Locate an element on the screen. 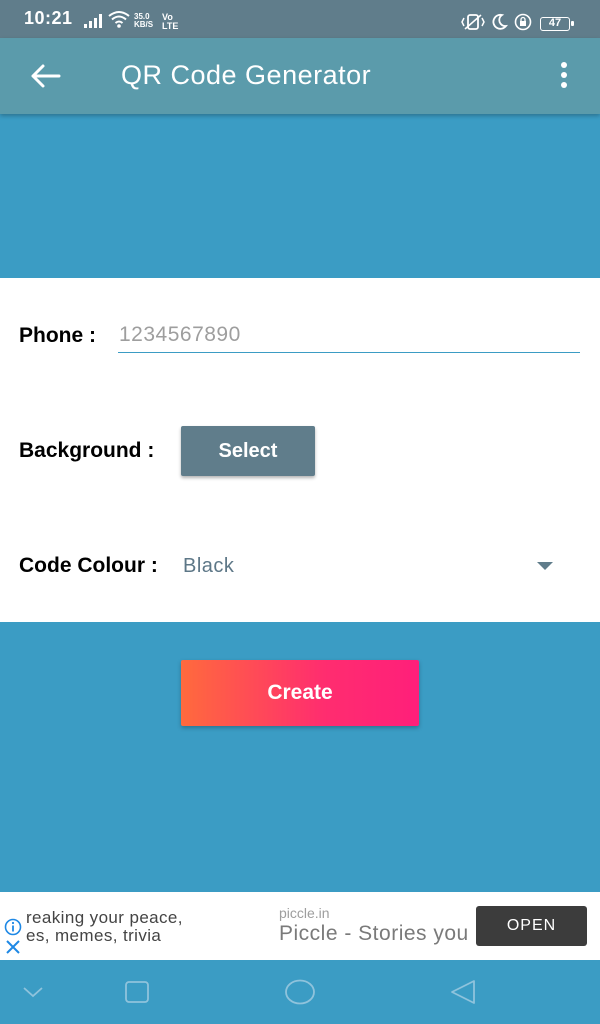 Image resolution: width=600 pixels, height=1024 pixels. code-colour-dropdown: Black is located at coordinates (208, 566).